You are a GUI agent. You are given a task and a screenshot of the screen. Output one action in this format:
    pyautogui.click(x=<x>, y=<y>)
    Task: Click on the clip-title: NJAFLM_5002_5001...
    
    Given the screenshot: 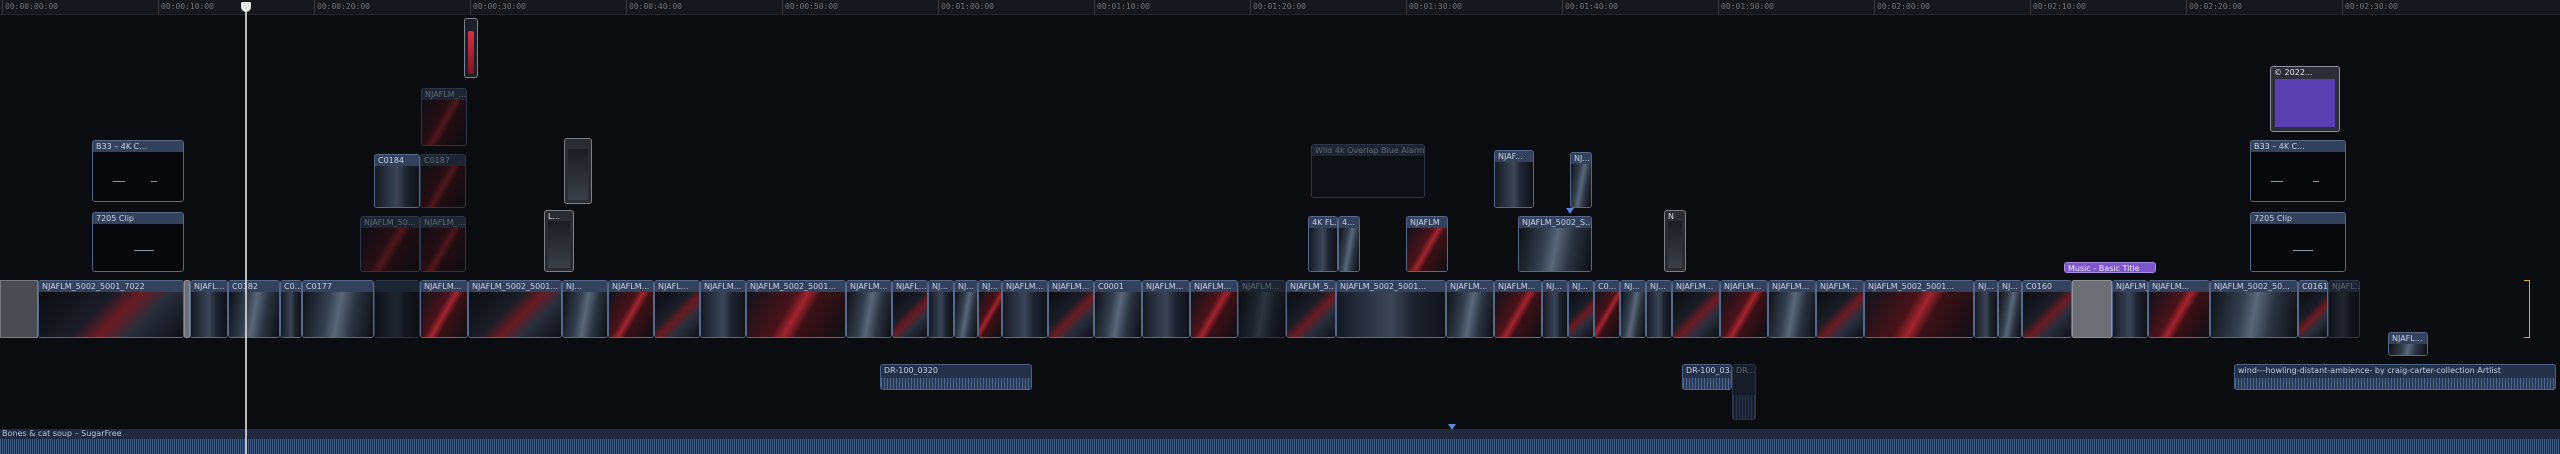 What is the action you would take?
    pyautogui.click(x=515, y=286)
    